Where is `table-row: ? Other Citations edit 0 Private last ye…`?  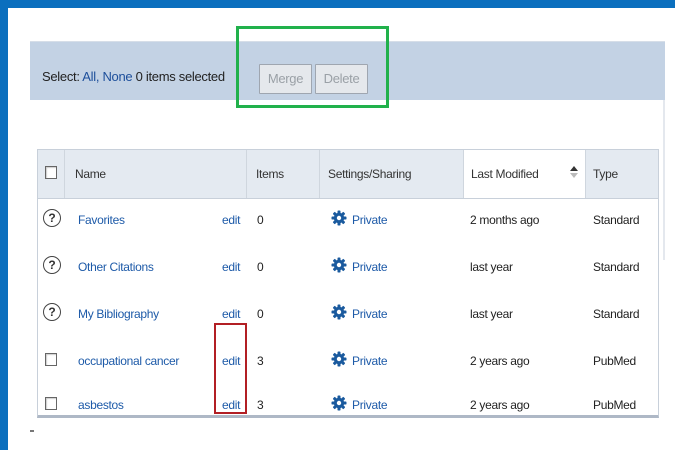
table-row: ? Other Citations edit 0 Private last ye… is located at coordinates (348, 268).